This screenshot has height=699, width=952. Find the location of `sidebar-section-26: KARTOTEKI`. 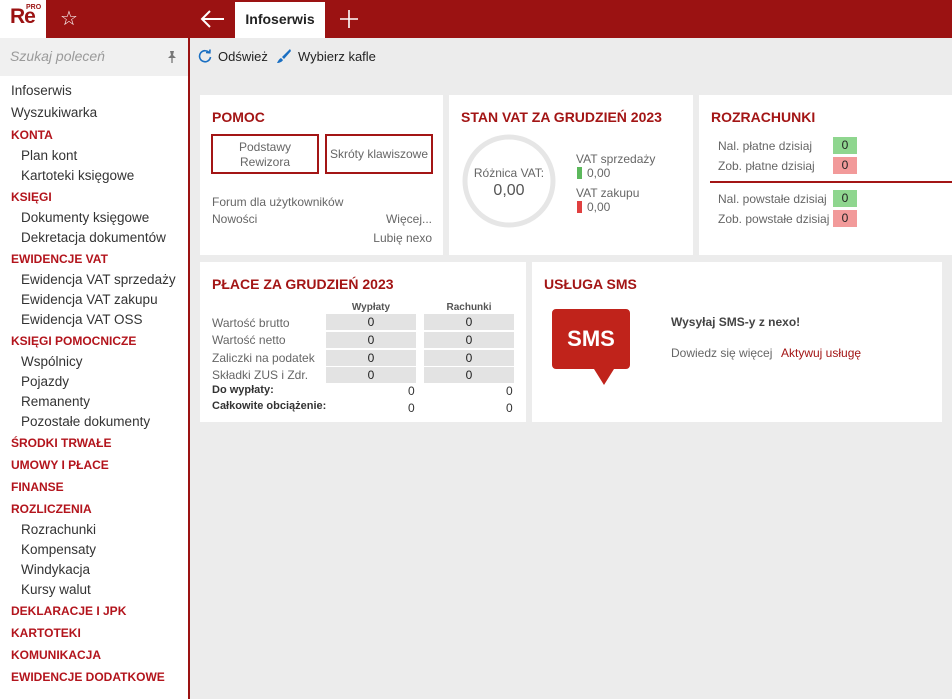

sidebar-section-26: KARTOTEKI is located at coordinates (94, 633).